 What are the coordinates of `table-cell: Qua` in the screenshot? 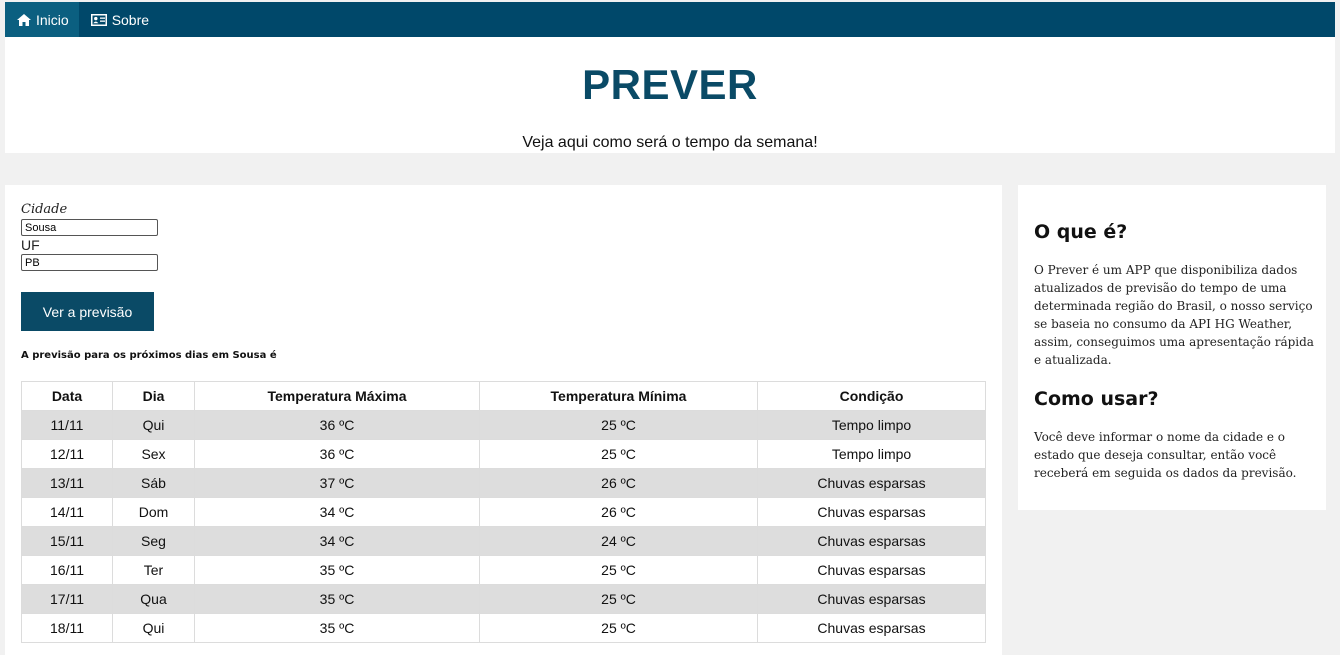 It's located at (153, 599).